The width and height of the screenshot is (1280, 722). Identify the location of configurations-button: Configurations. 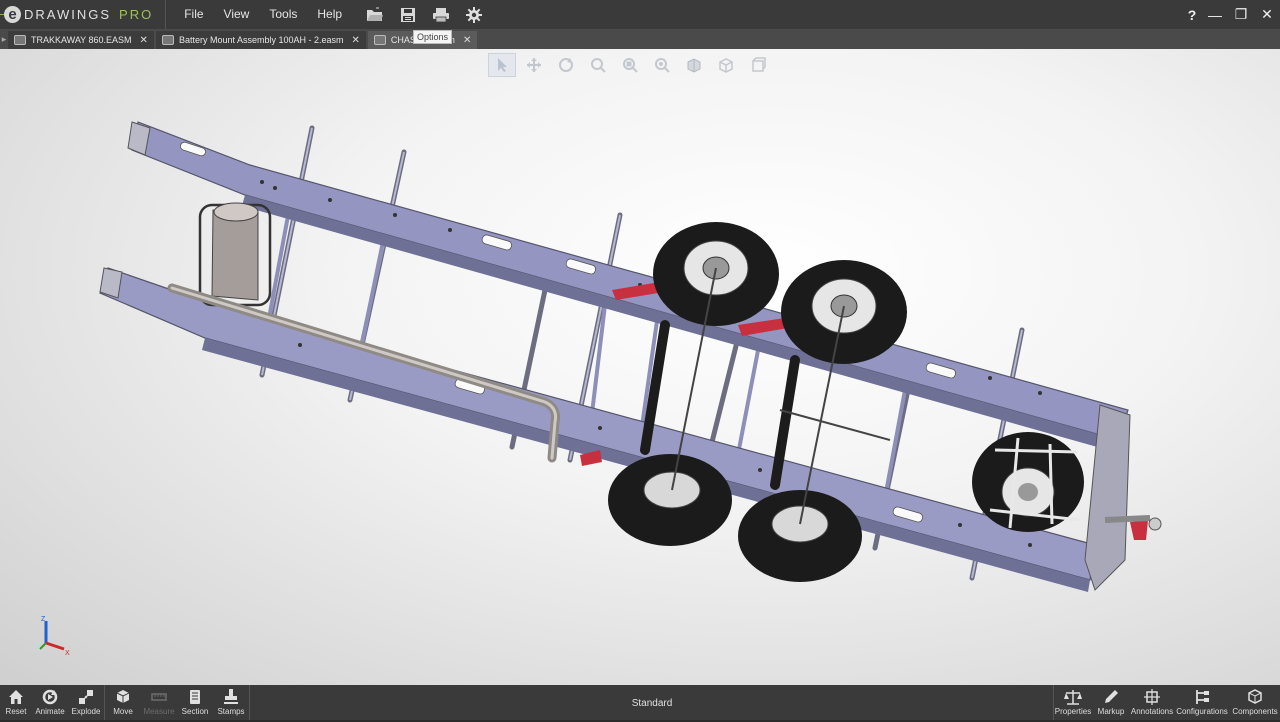
(1202, 702).